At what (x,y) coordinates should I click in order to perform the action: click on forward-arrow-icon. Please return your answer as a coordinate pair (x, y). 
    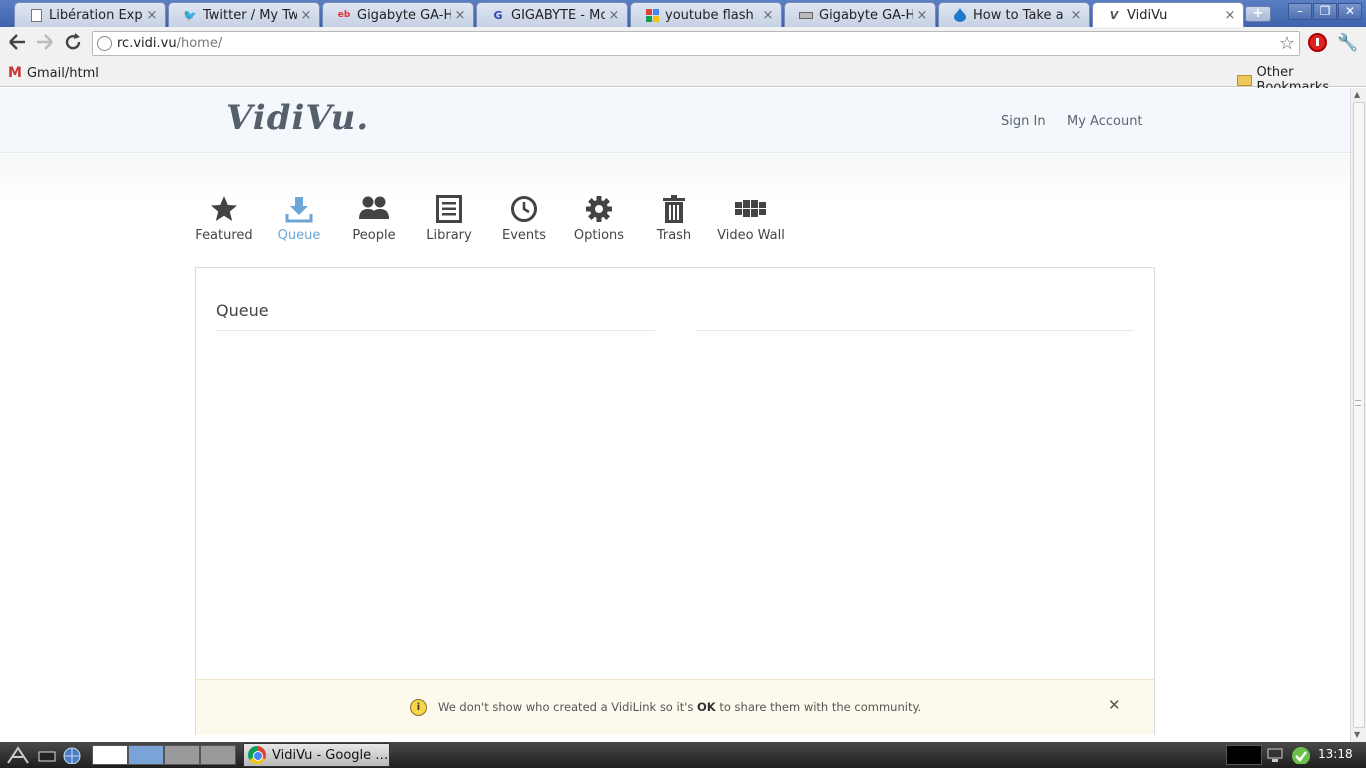
    Looking at the image, I should click on (45, 42).